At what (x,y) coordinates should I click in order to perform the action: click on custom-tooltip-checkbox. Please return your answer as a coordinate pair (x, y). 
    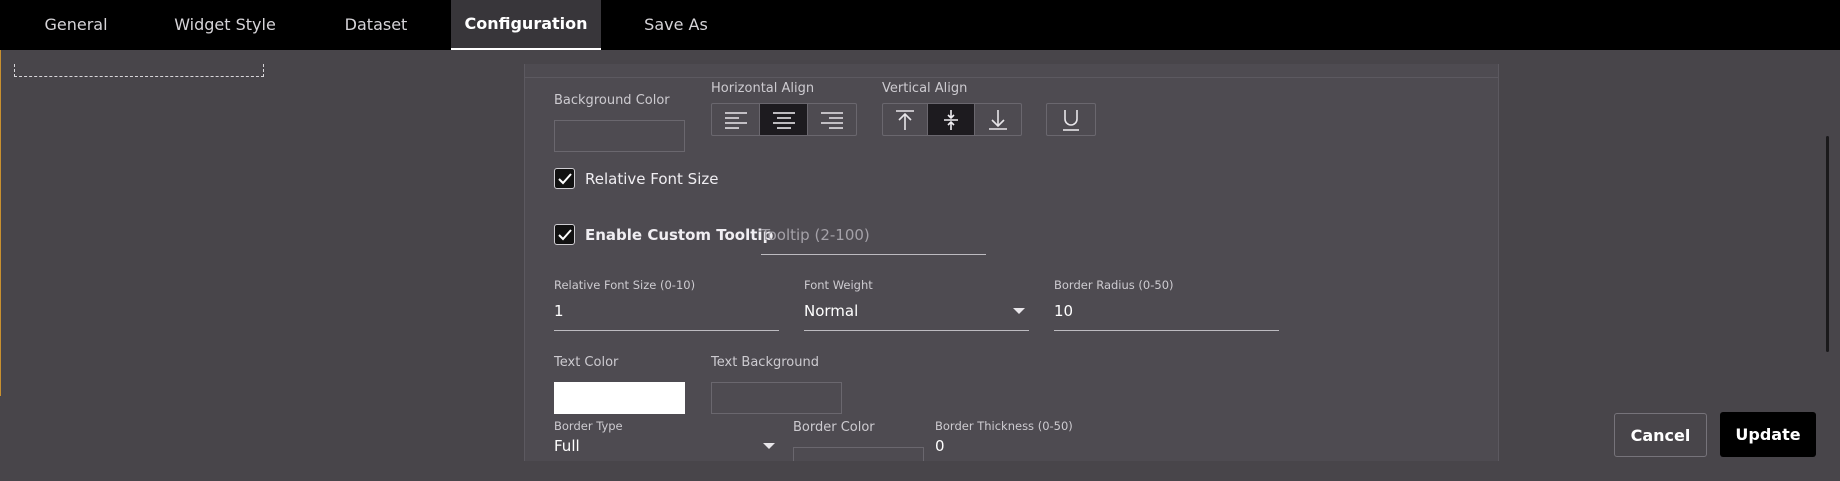
    Looking at the image, I should click on (564, 234).